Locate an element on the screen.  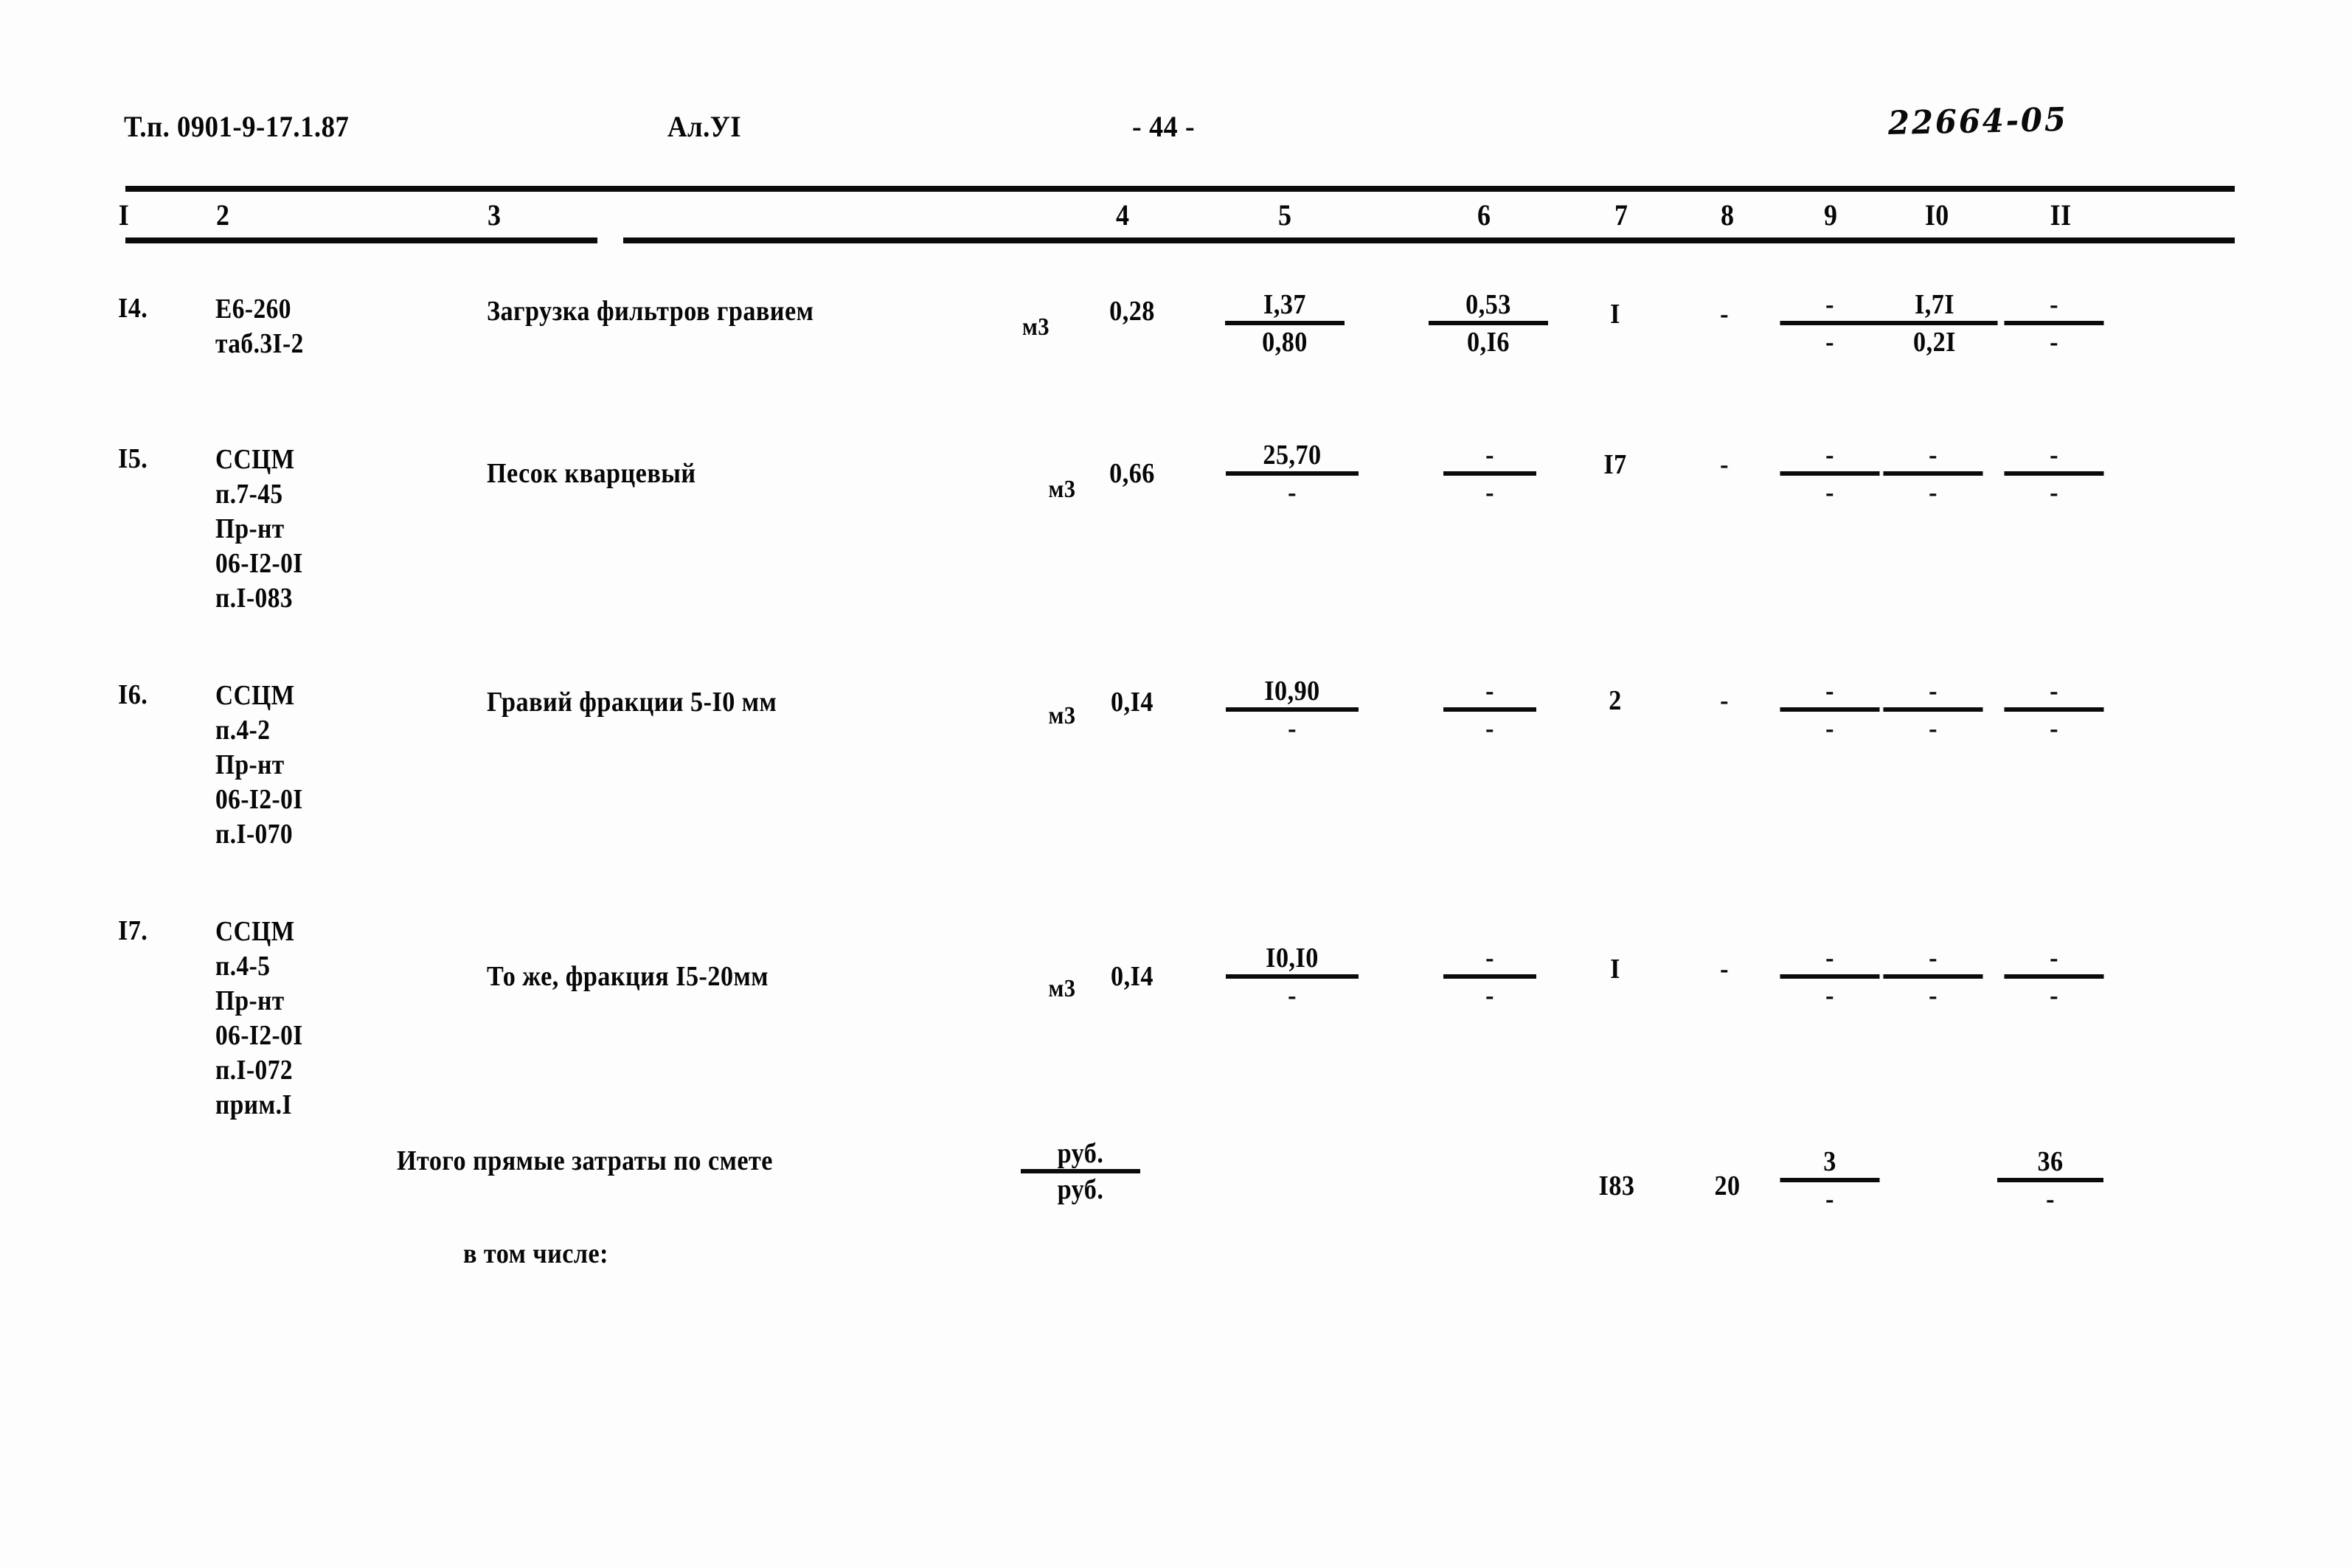
row-description: Гравий фракции 5-I0 мм is located at coordinates (632, 702).